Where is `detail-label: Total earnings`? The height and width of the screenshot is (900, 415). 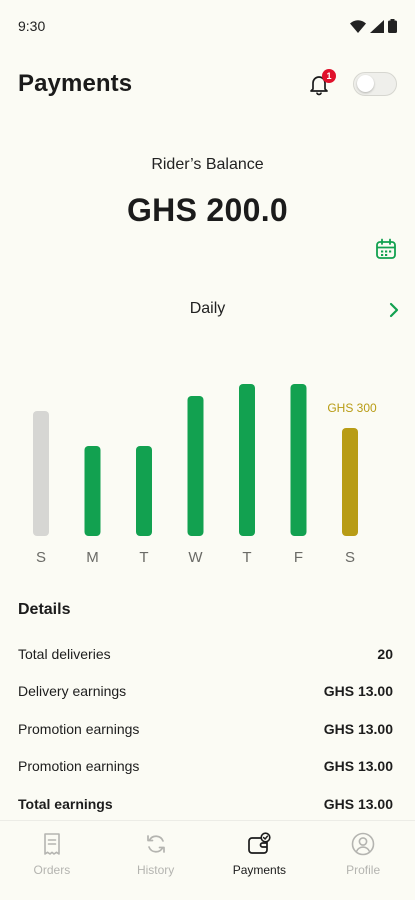
detail-label: Total earnings is located at coordinates (65, 803).